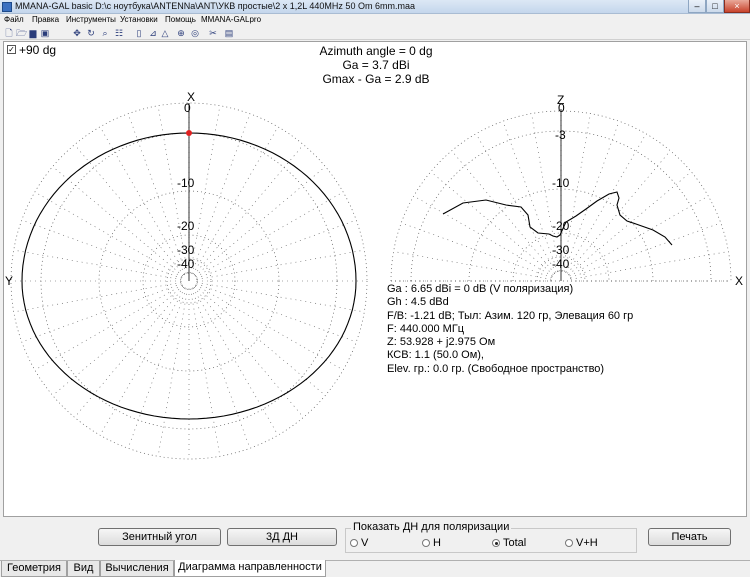 The image size is (750, 577). Describe the element at coordinates (165, 33) in the screenshot. I see `triangle-icon: △` at that location.